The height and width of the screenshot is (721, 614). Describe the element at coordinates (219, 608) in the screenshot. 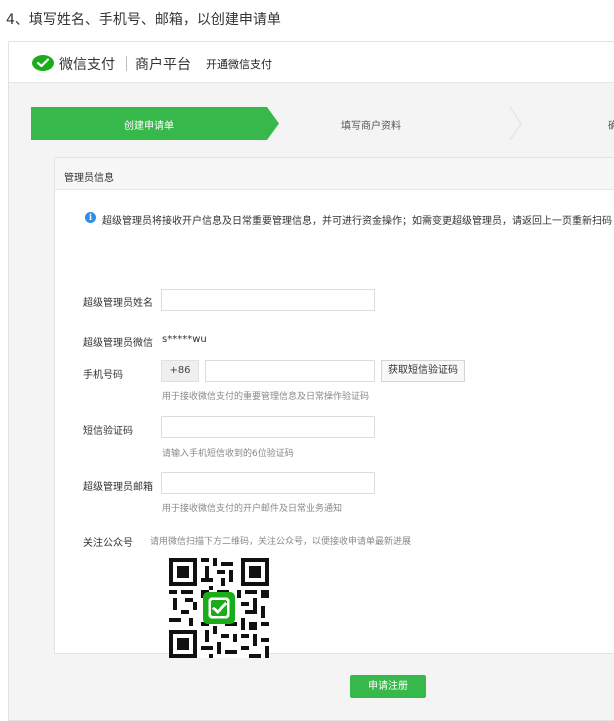

I see `qr-code-icon` at that location.